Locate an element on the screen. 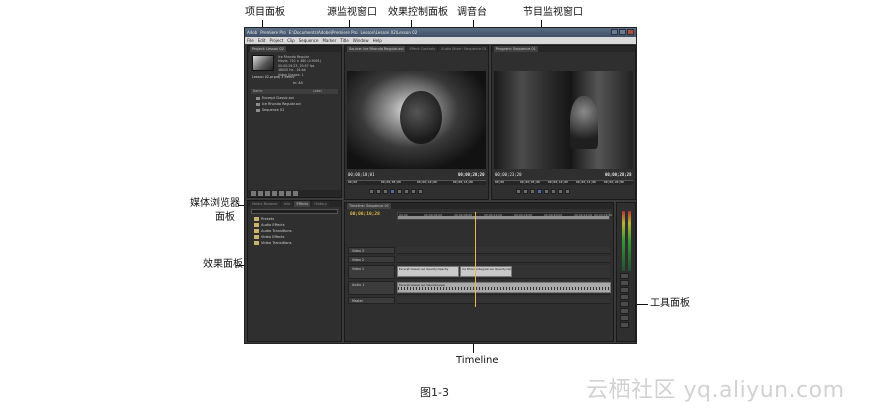 This screenshot has height=413, width=880. source-timecode-current: 00;00;10;01 is located at coordinates (361, 174).